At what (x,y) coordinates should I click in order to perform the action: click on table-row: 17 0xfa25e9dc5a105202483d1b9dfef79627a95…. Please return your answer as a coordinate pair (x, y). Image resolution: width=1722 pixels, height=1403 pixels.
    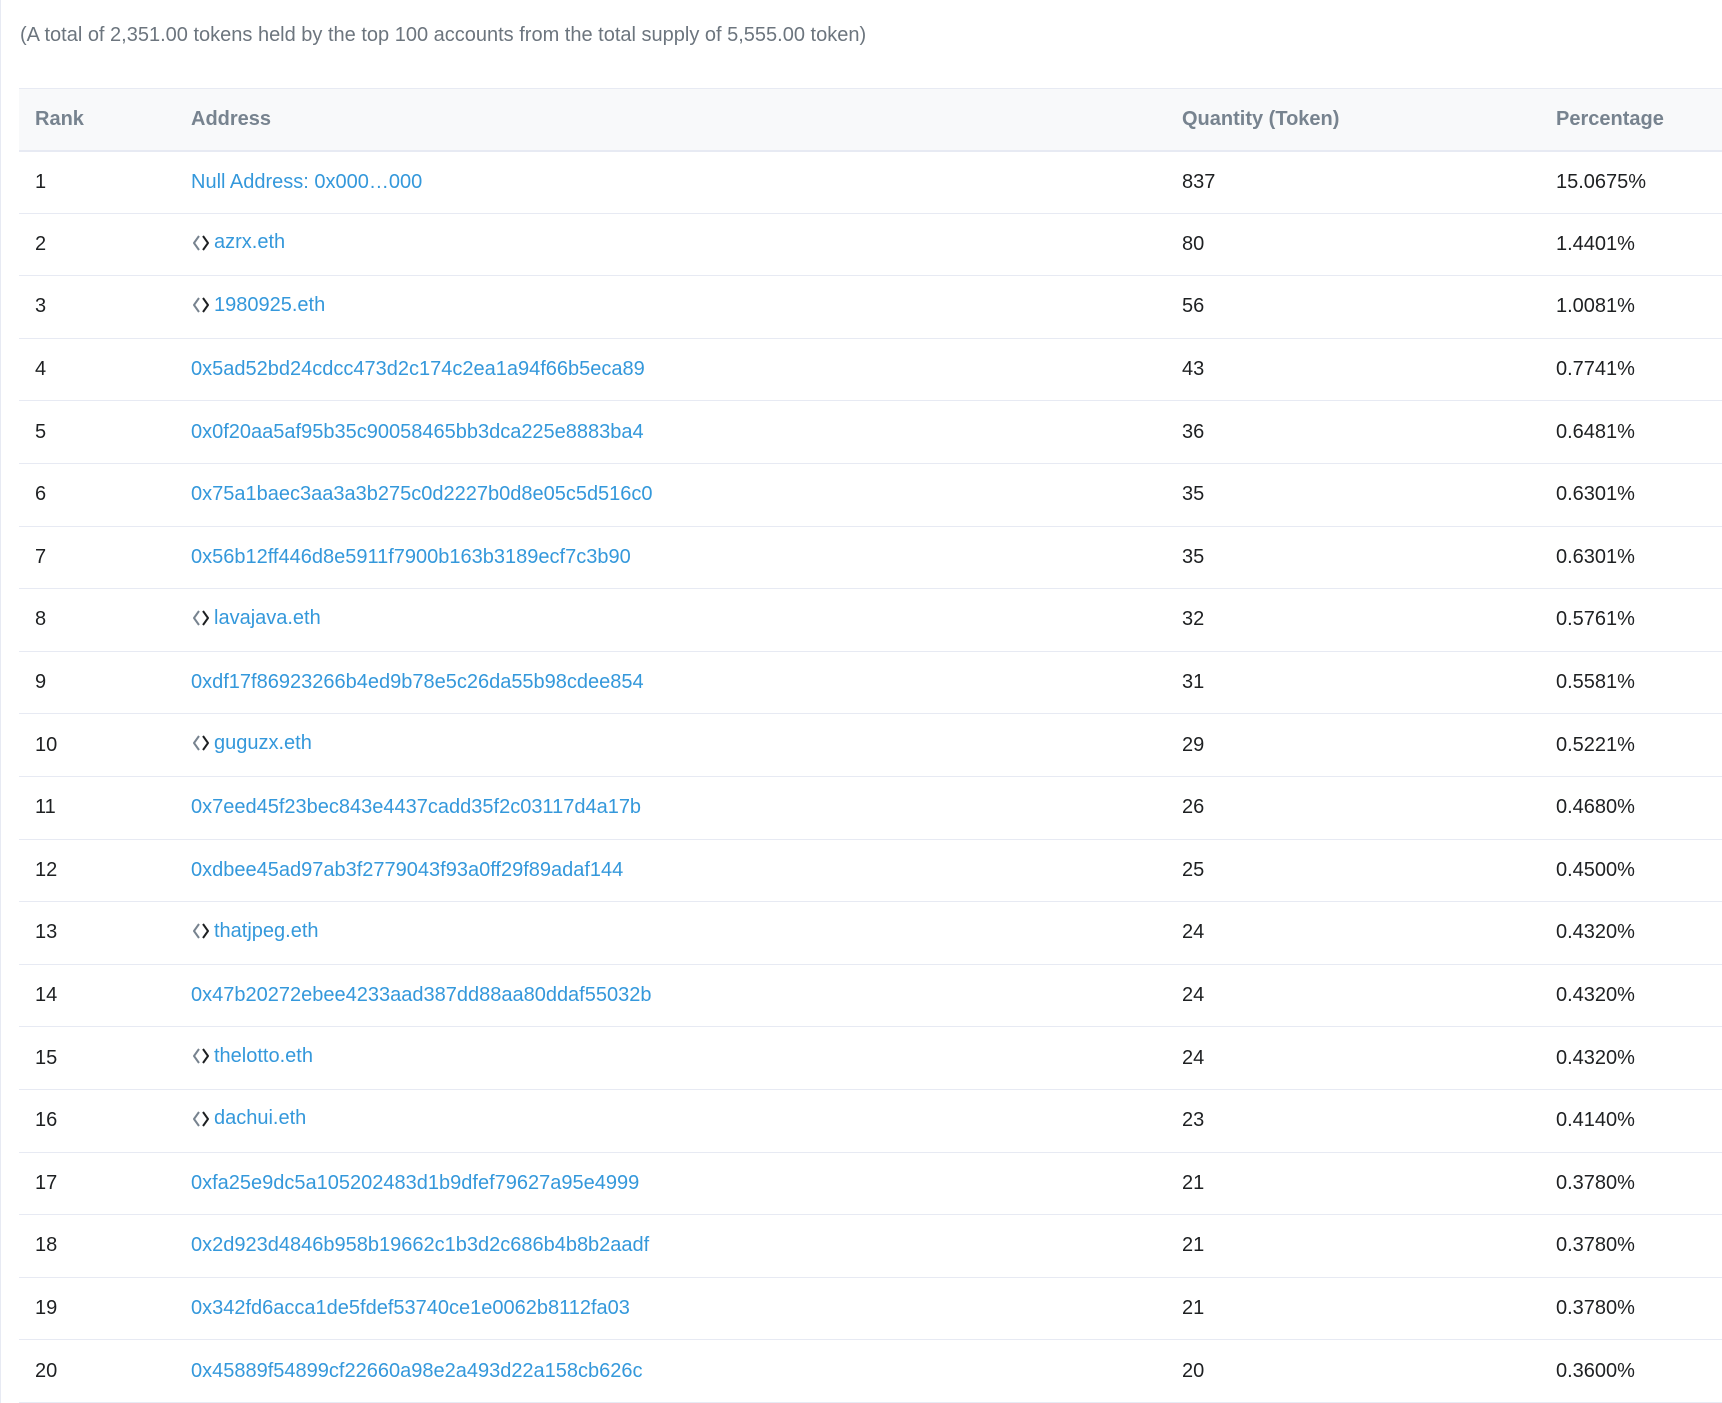
    Looking at the image, I should click on (870, 1183).